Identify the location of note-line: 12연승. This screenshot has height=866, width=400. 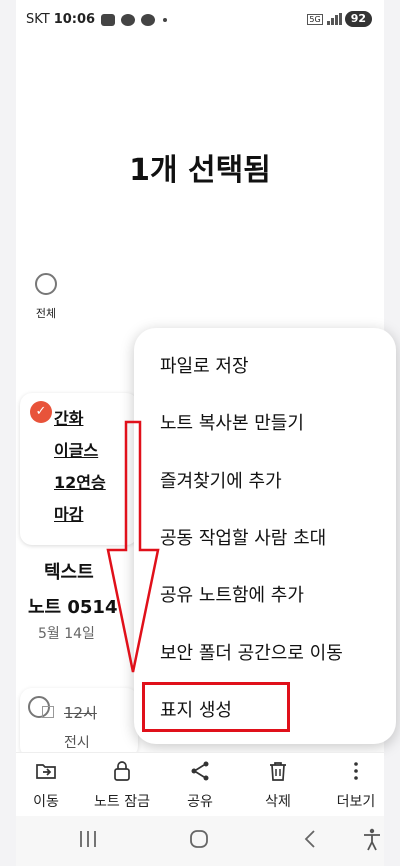
(80, 482).